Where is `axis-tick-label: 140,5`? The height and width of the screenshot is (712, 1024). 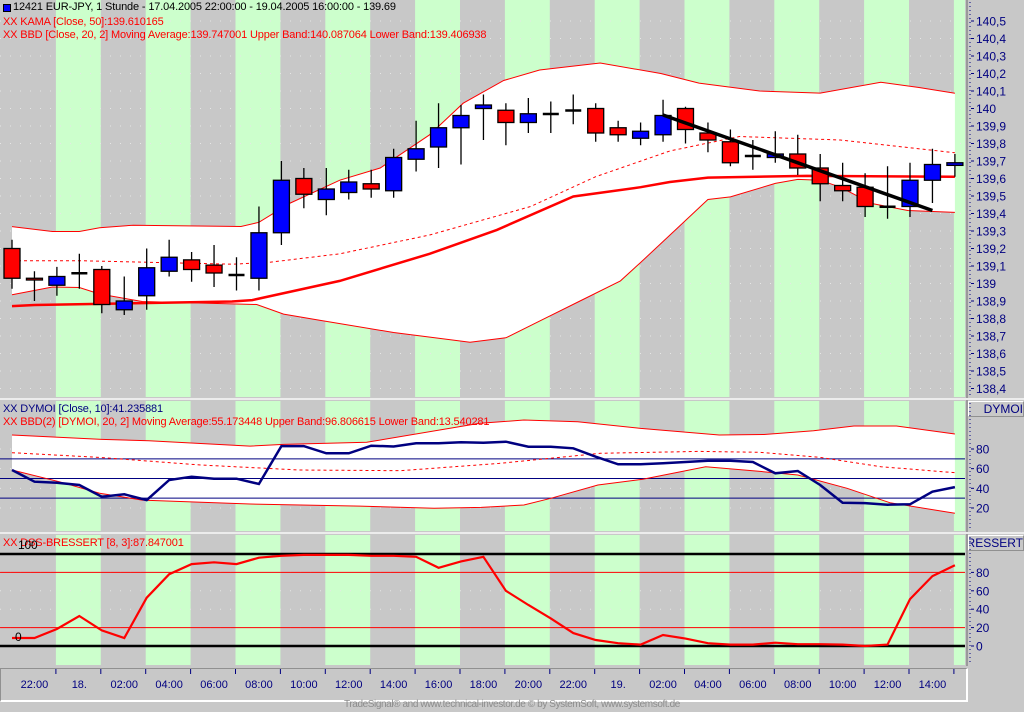 axis-tick-label: 140,5 is located at coordinates (991, 22).